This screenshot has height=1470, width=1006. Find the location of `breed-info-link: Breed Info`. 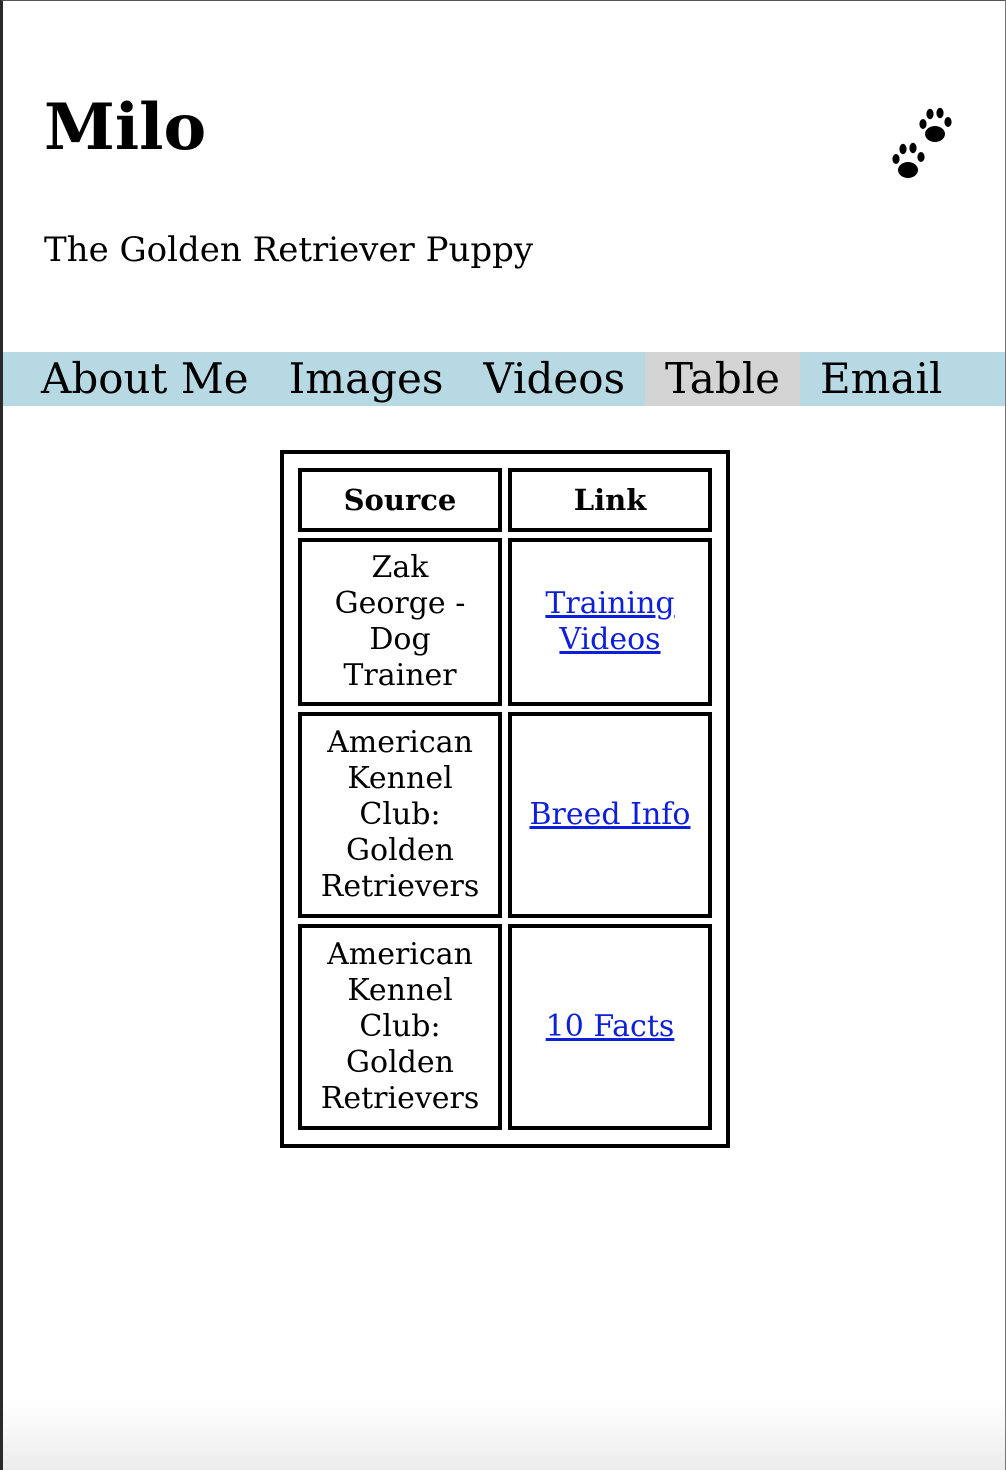

breed-info-link: Breed Info is located at coordinates (610, 814).